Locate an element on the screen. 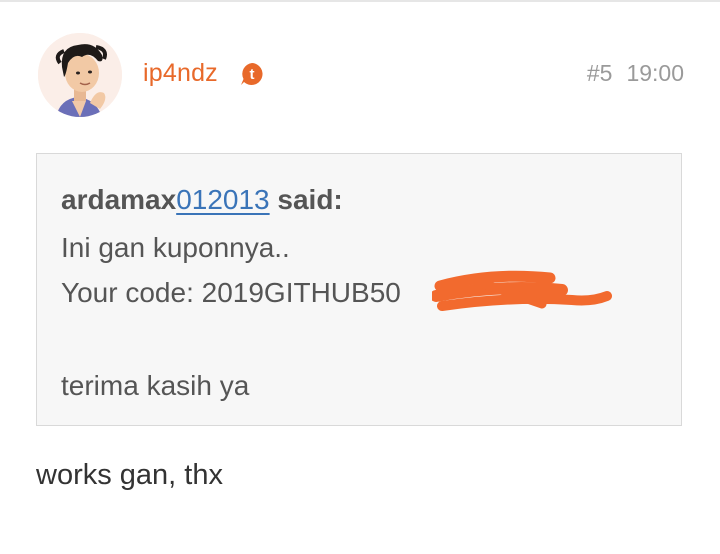  redaction-scribble is located at coordinates (522, 290).